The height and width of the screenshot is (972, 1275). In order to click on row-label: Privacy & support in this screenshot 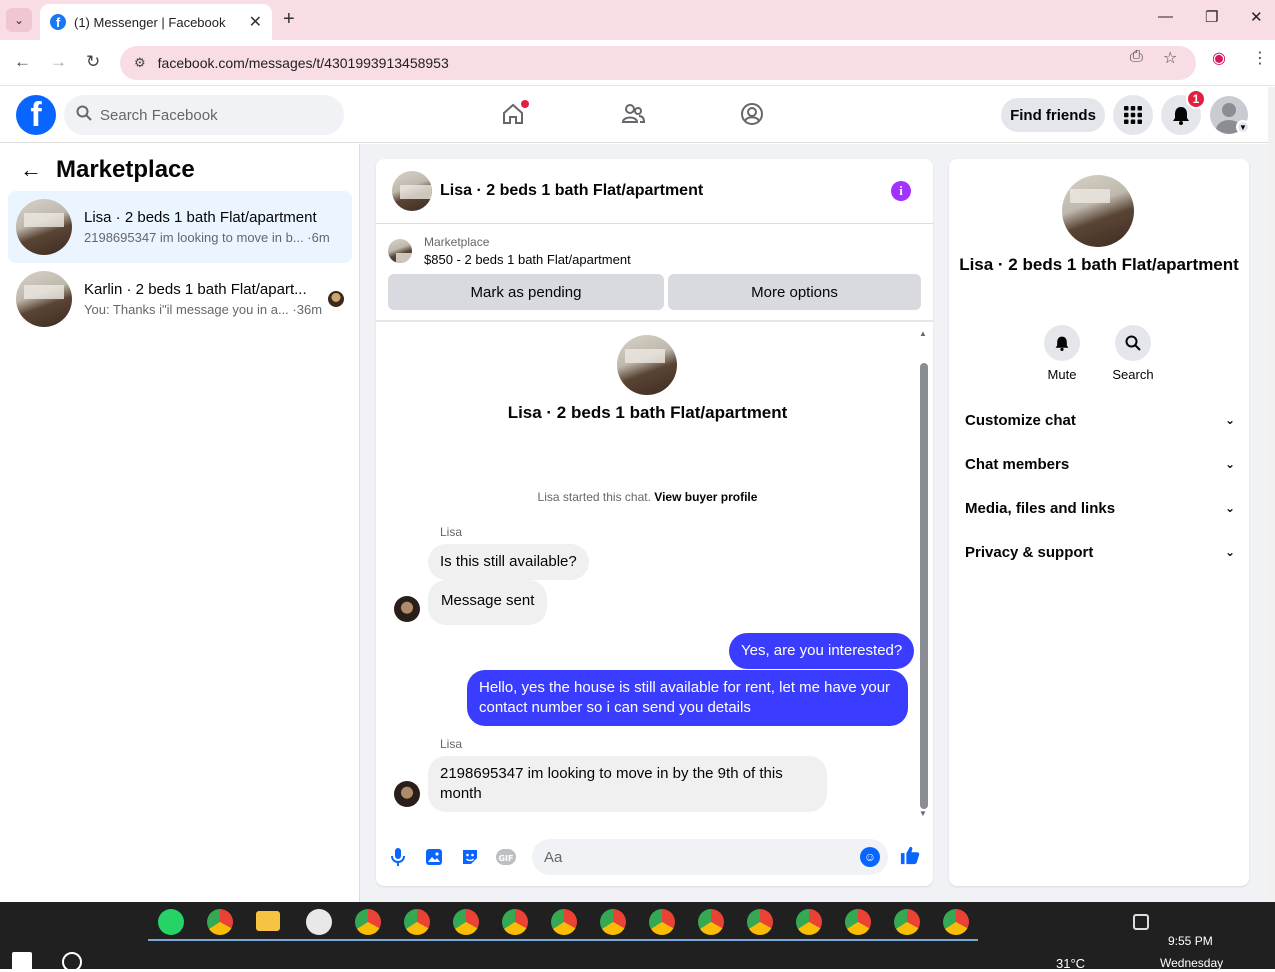, I will do `click(1029, 552)`.